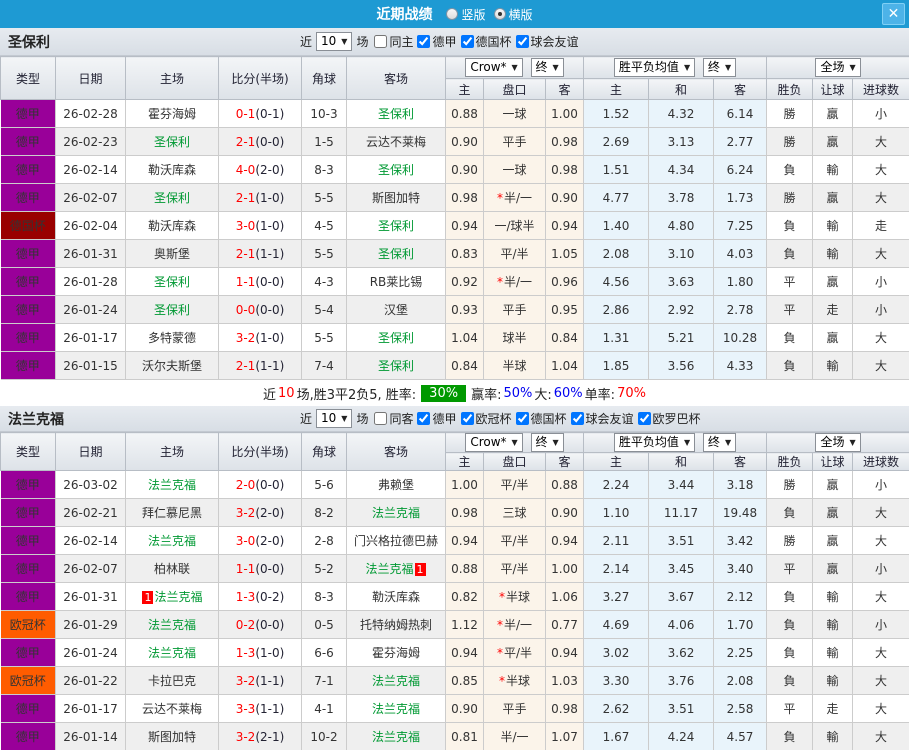 The height and width of the screenshot is (750, 909). What do you see at coordinates (172, 737) in the screenshot?
I see `home-team-link: 斯图加特` at bounding box center [172, 737].